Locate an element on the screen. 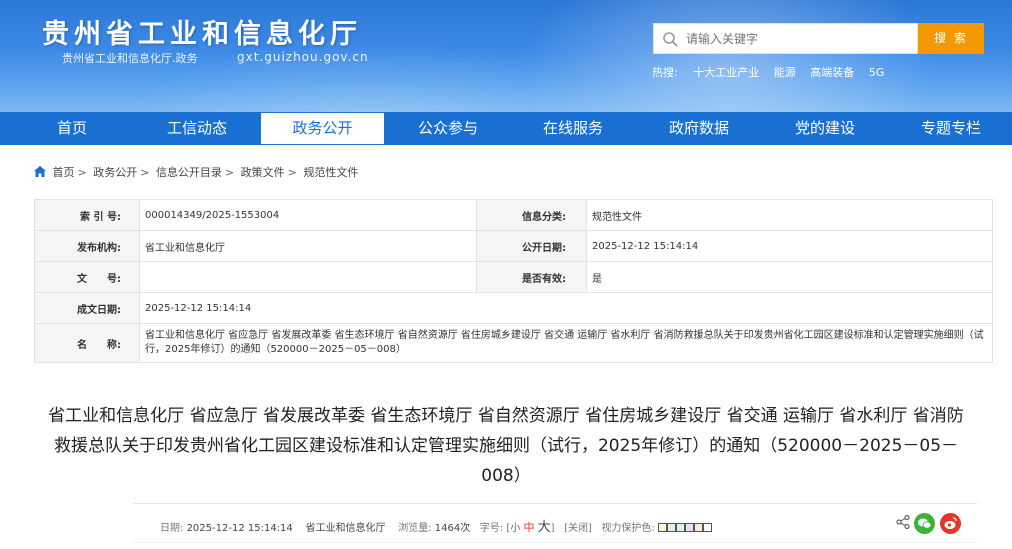  font-small-button: 小 is located at coordinates (515, 528).